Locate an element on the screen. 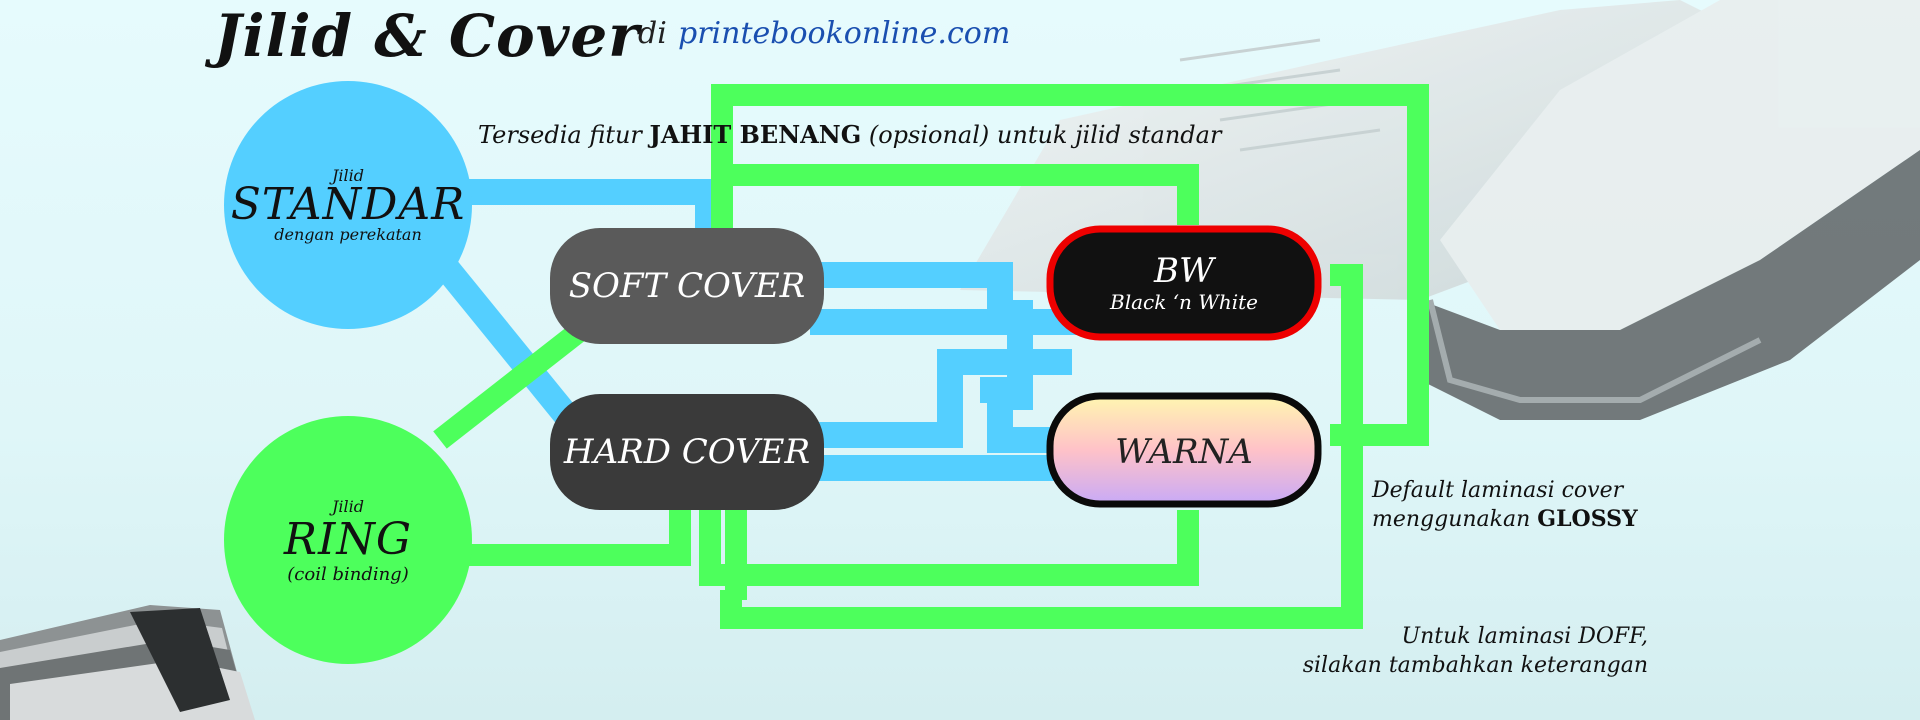  ring-label: Jilid RING (coil binding) is located at coordinates (348, 541).